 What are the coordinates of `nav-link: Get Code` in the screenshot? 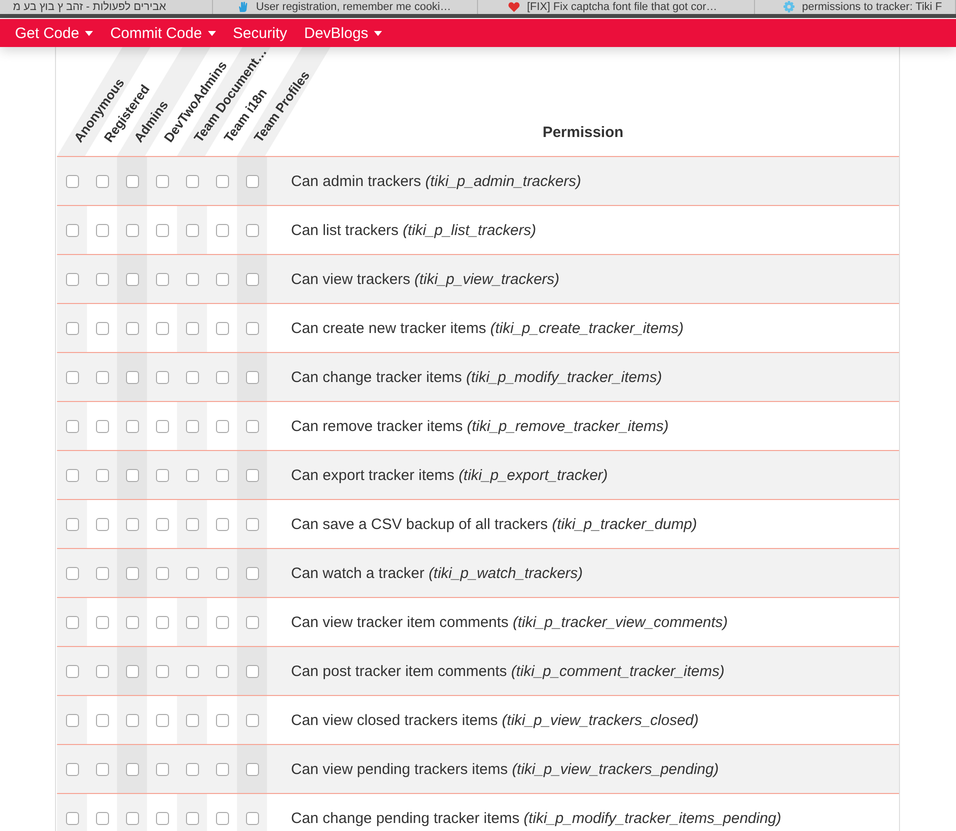 It's located at (54, 33).